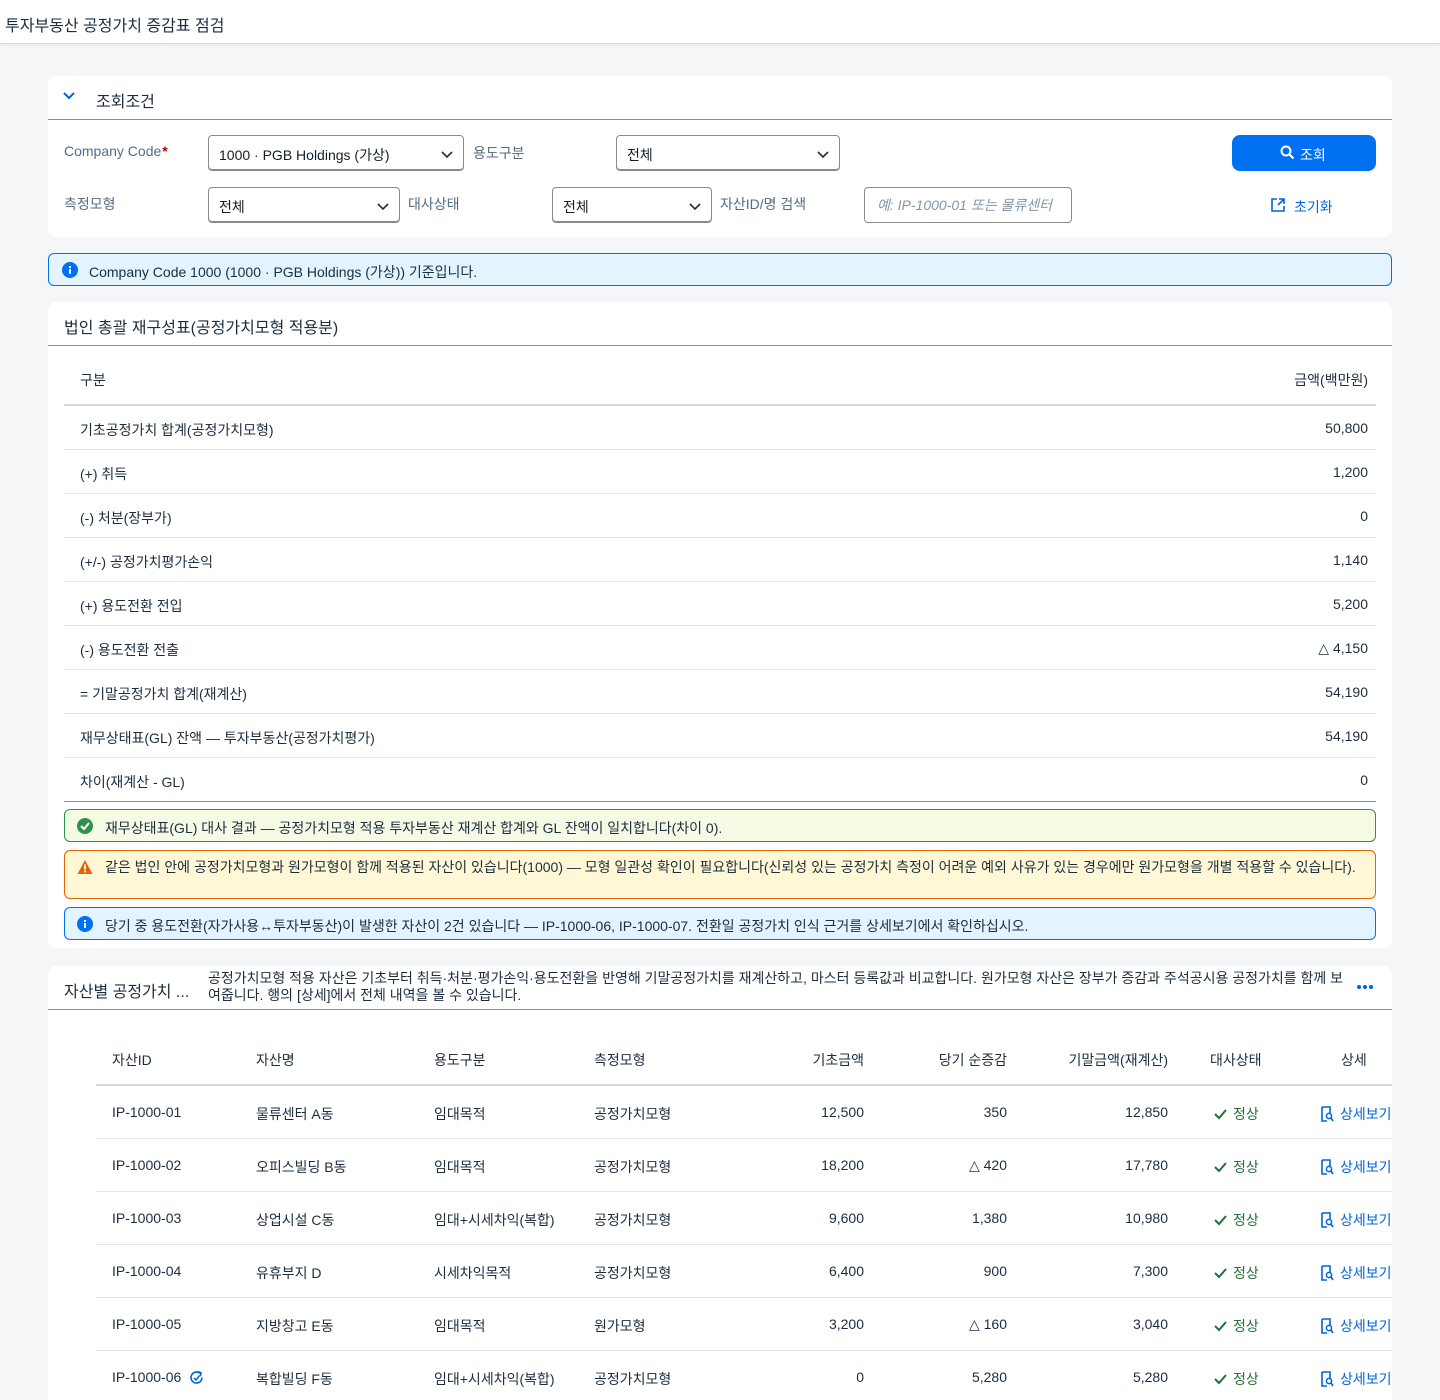 This screenshot has width=1440, height=1400. Describe the element at coordinates (1118, 1060) in the screenshot. I see `col-header-end: 기말금액(재계산)` at that location.